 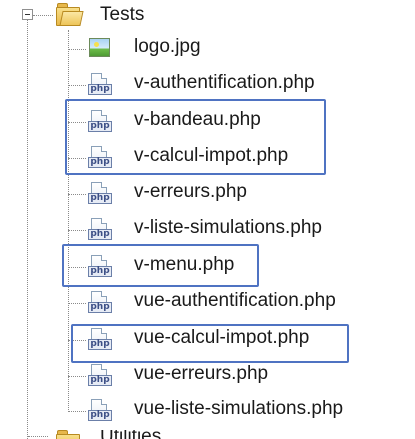 I want to click on file-label: v-authentification.php, so click(x=224, y=82).